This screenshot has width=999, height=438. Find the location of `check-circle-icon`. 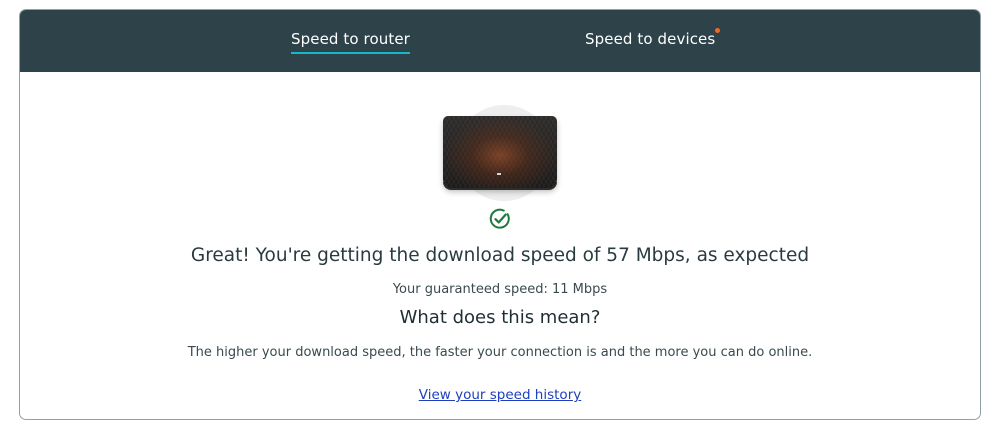

check-circle-icon is located at coordinates (499, 218).